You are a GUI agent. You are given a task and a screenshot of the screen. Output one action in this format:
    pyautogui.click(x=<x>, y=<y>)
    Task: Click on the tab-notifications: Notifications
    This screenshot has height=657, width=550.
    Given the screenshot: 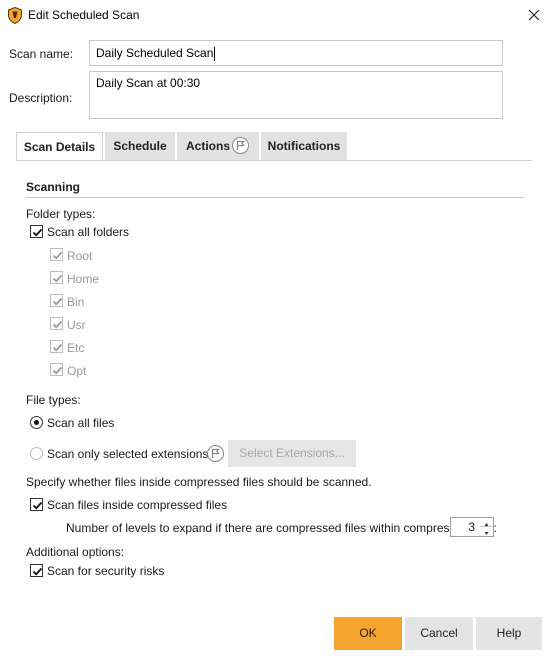 What is the action you would take?
    pyautogui.click(x=304, y=146)
    